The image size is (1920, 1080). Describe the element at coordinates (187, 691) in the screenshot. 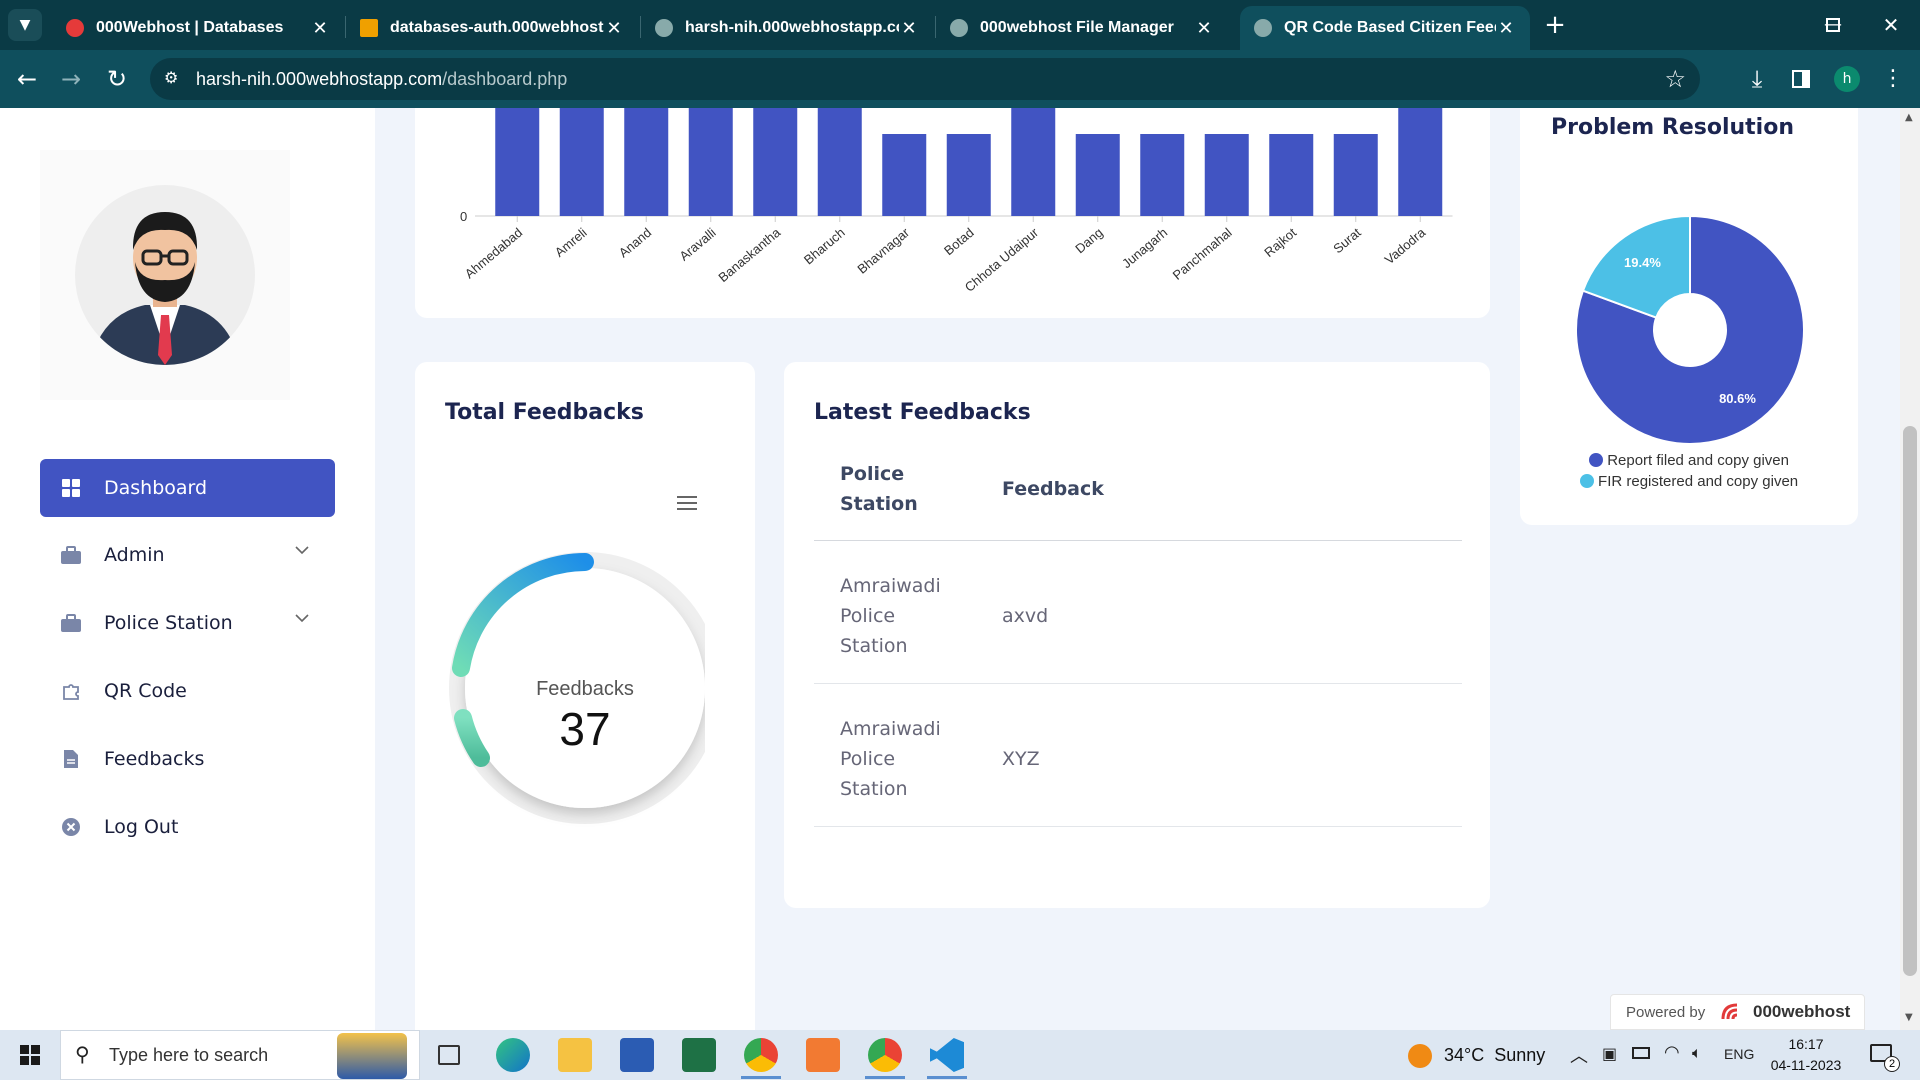

I see `sidebar-item-qr-code: QR Code` at that location.